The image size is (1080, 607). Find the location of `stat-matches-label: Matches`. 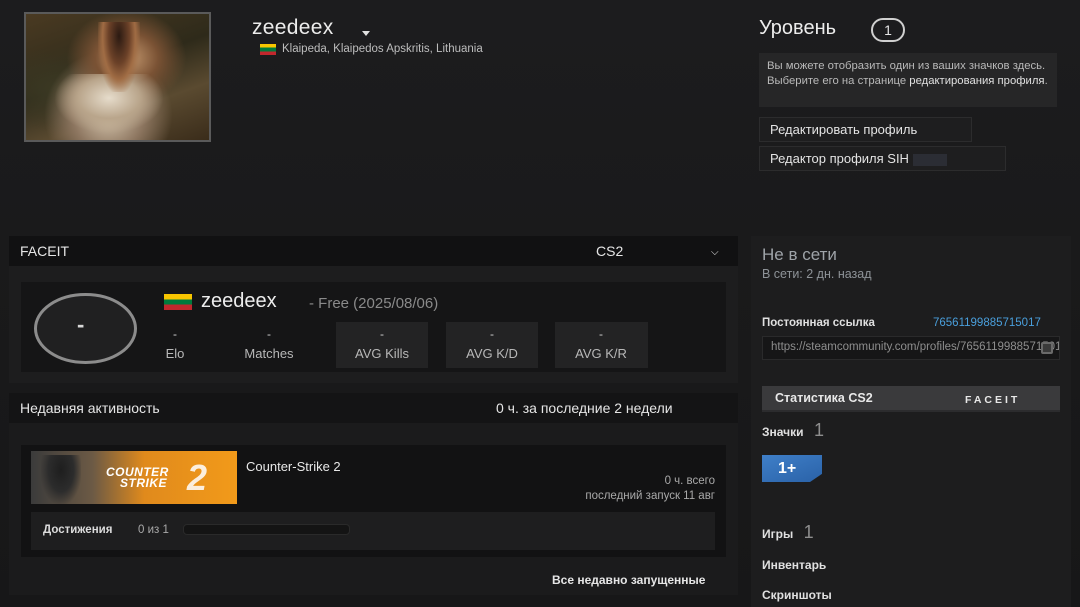

stat-matches-label: Matches is located at coordinates (269, 353).